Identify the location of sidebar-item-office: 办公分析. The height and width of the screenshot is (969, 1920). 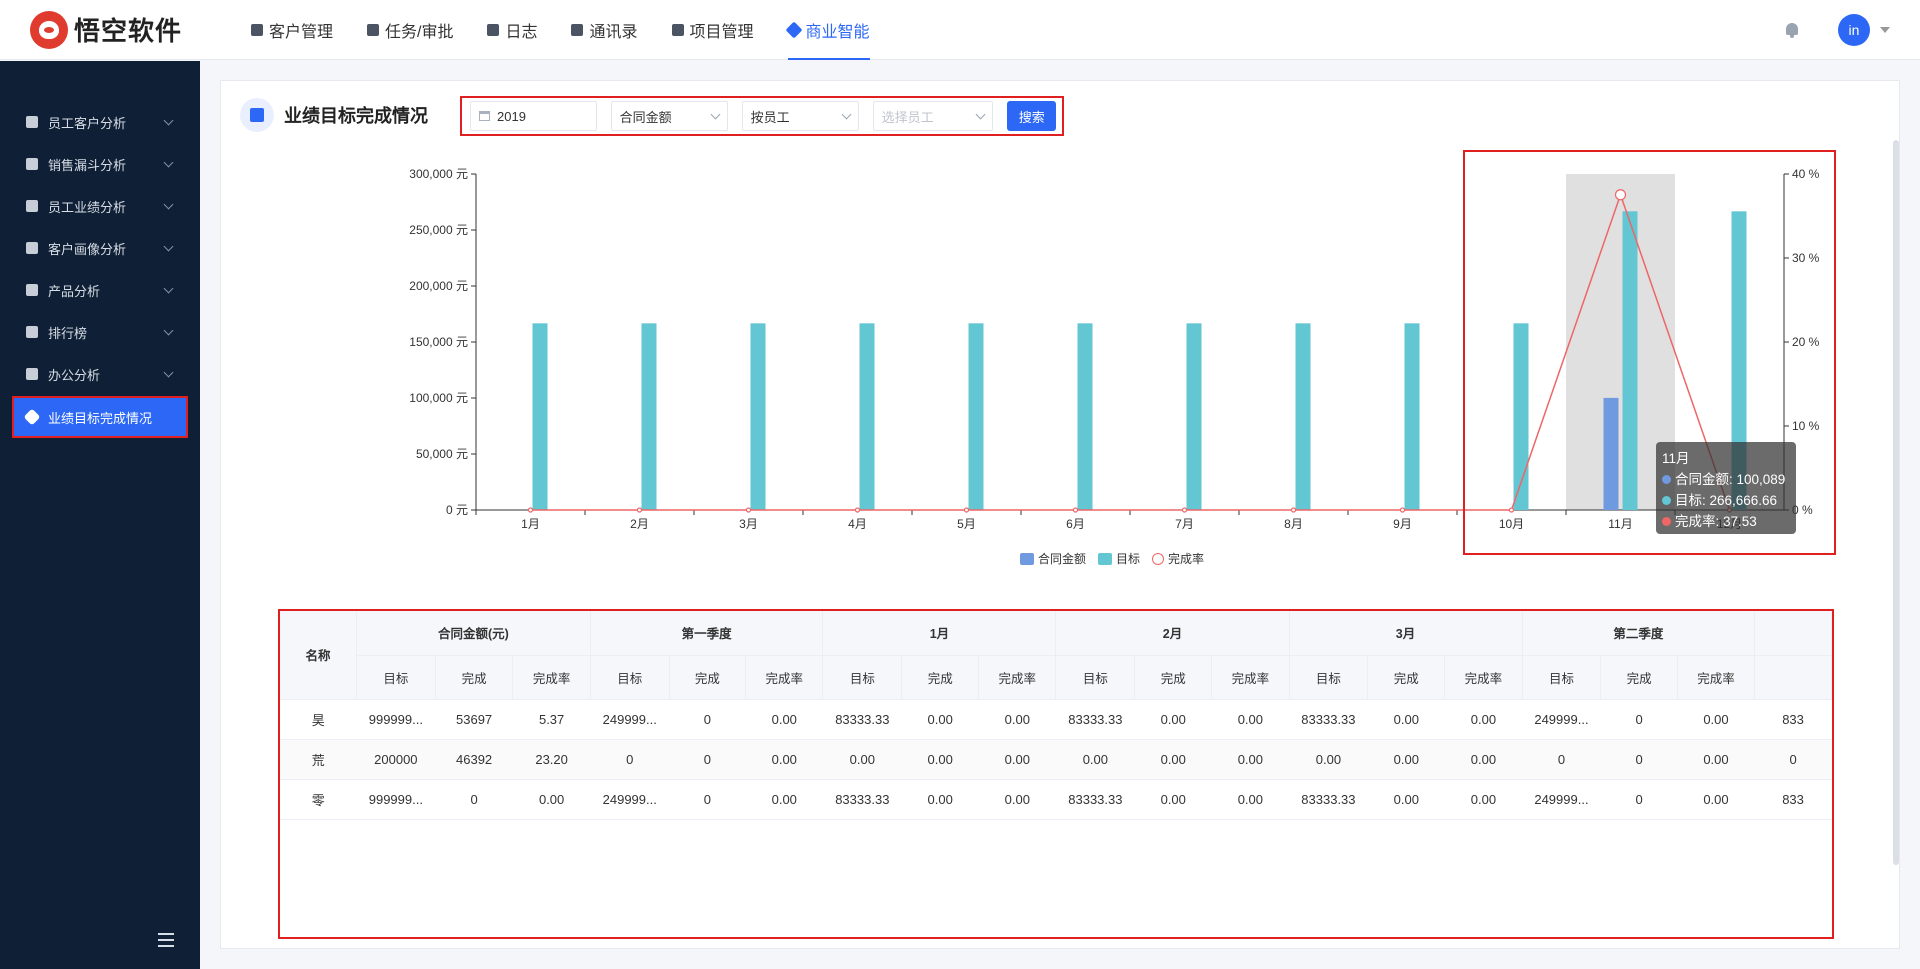
(100, 374).